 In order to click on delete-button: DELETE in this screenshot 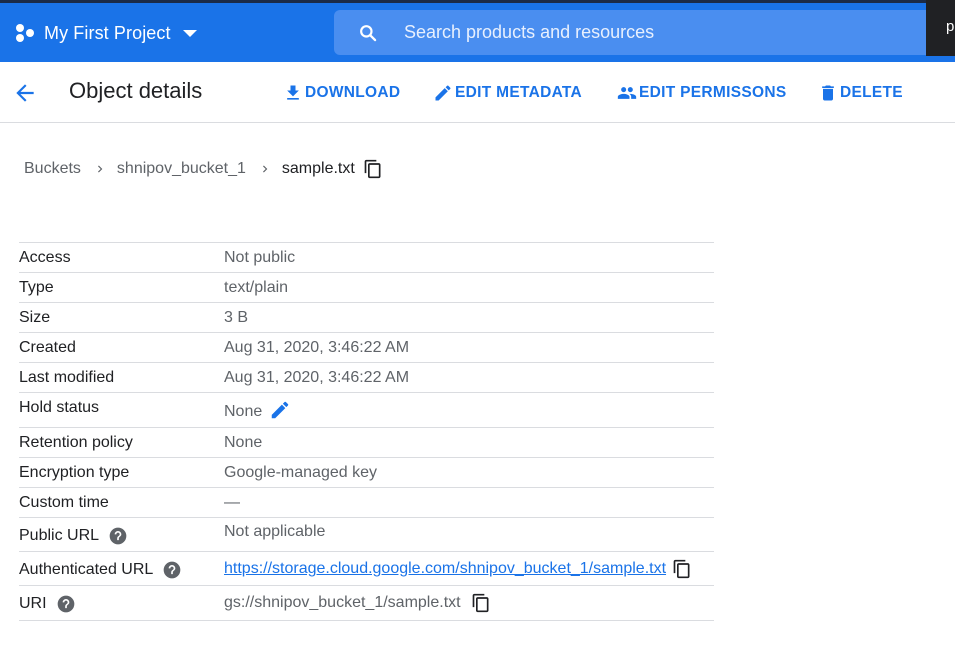, I will do `click(860, 93)`.